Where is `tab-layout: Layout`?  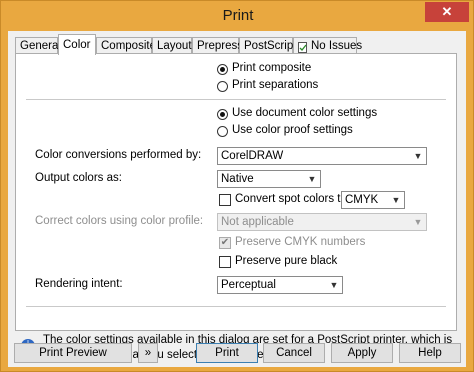 tab-layout: Layout is located at coordinates (172, 45).